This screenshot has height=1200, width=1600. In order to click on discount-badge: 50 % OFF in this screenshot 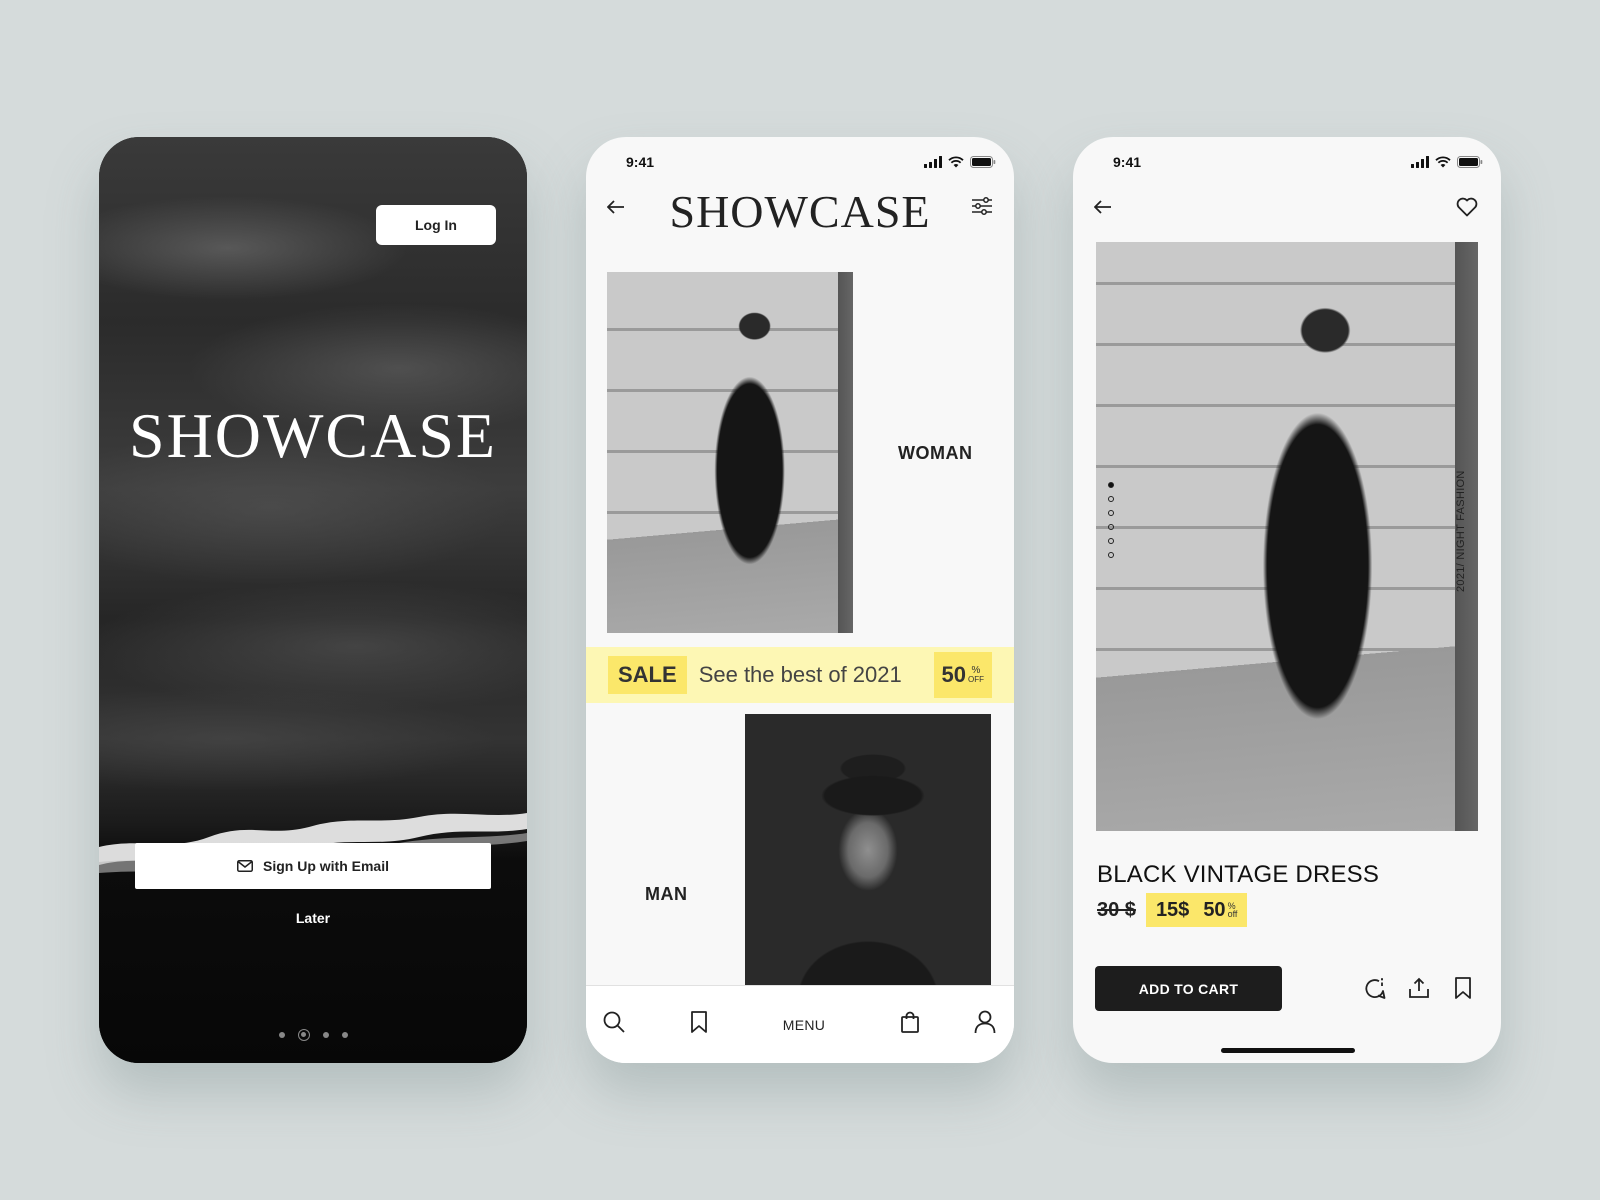, I will do `click(962, 675)`.